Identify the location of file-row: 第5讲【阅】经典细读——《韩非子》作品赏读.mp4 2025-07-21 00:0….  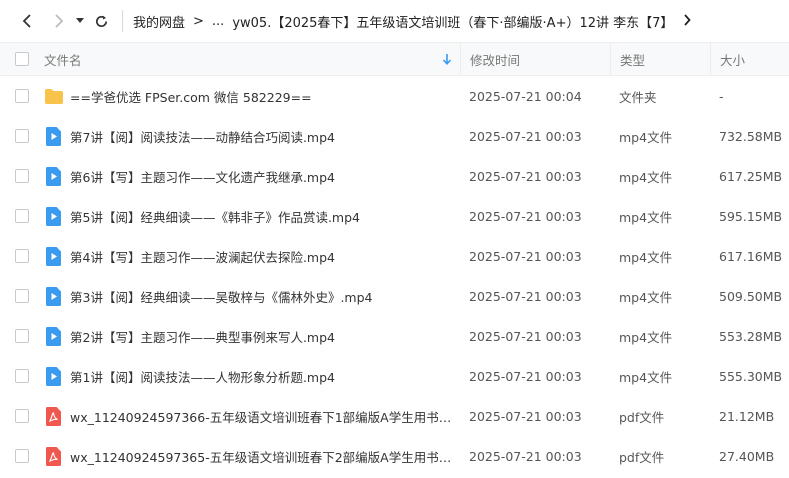
(394, 216).